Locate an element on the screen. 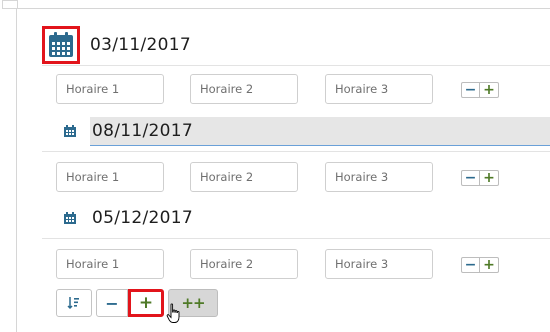  panel-left-border is located at coordinates (16, 170).